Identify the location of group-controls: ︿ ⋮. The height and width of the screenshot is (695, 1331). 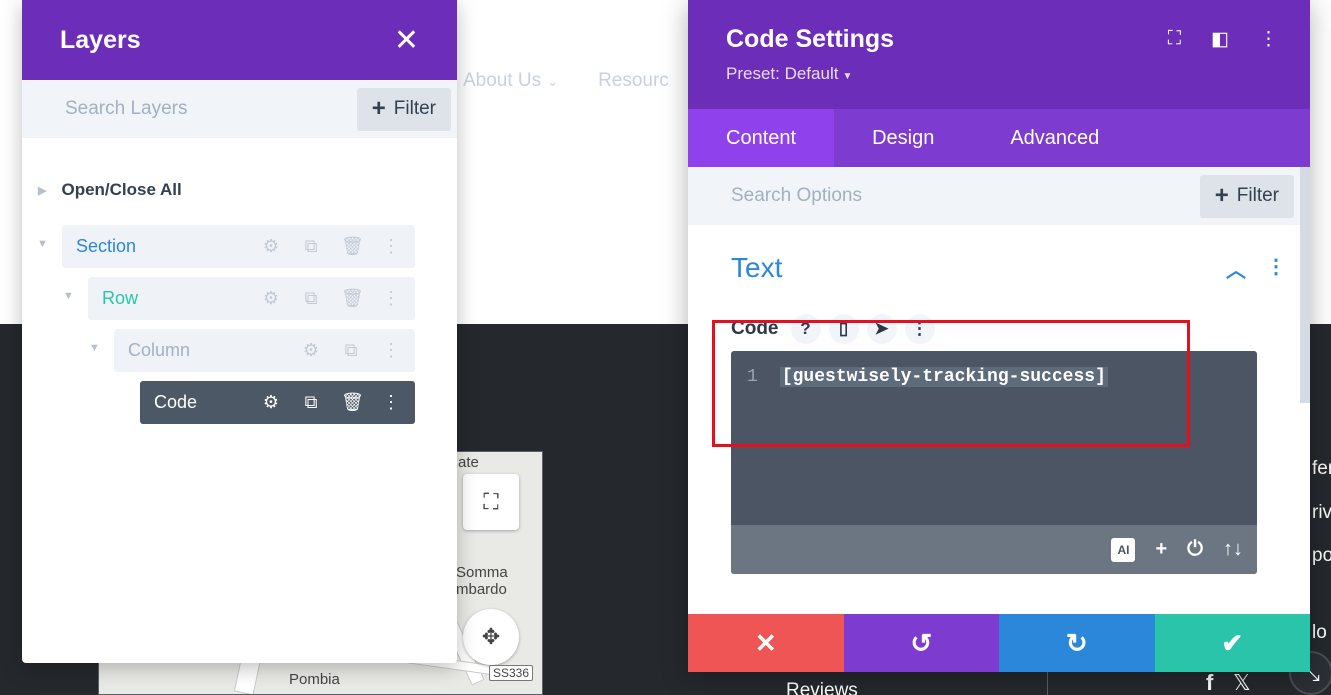
(1256, 268).